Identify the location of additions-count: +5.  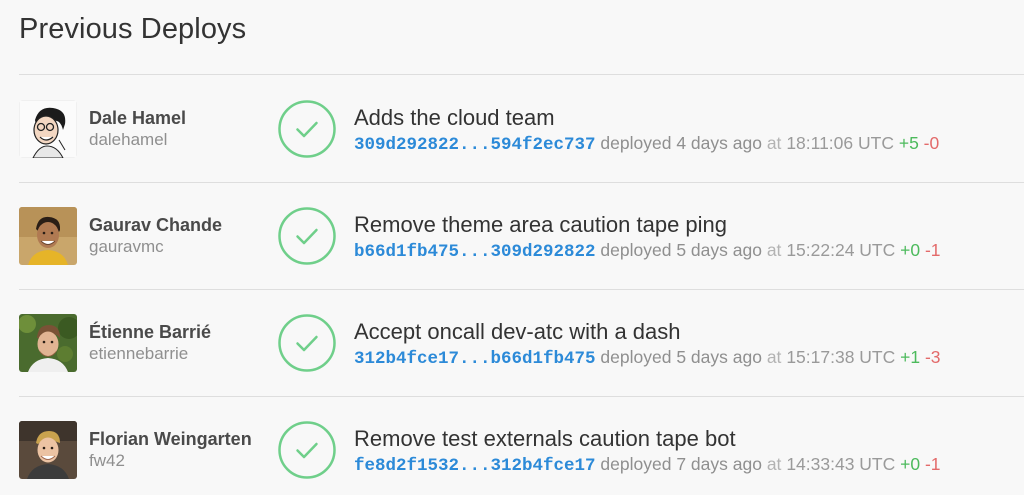
(908, 143).